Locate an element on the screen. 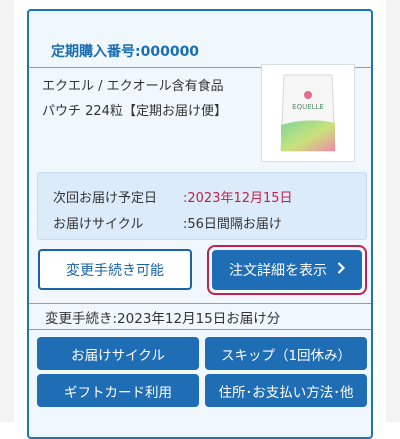  product-image: EQUELLE is located at coordinates (308, 113).